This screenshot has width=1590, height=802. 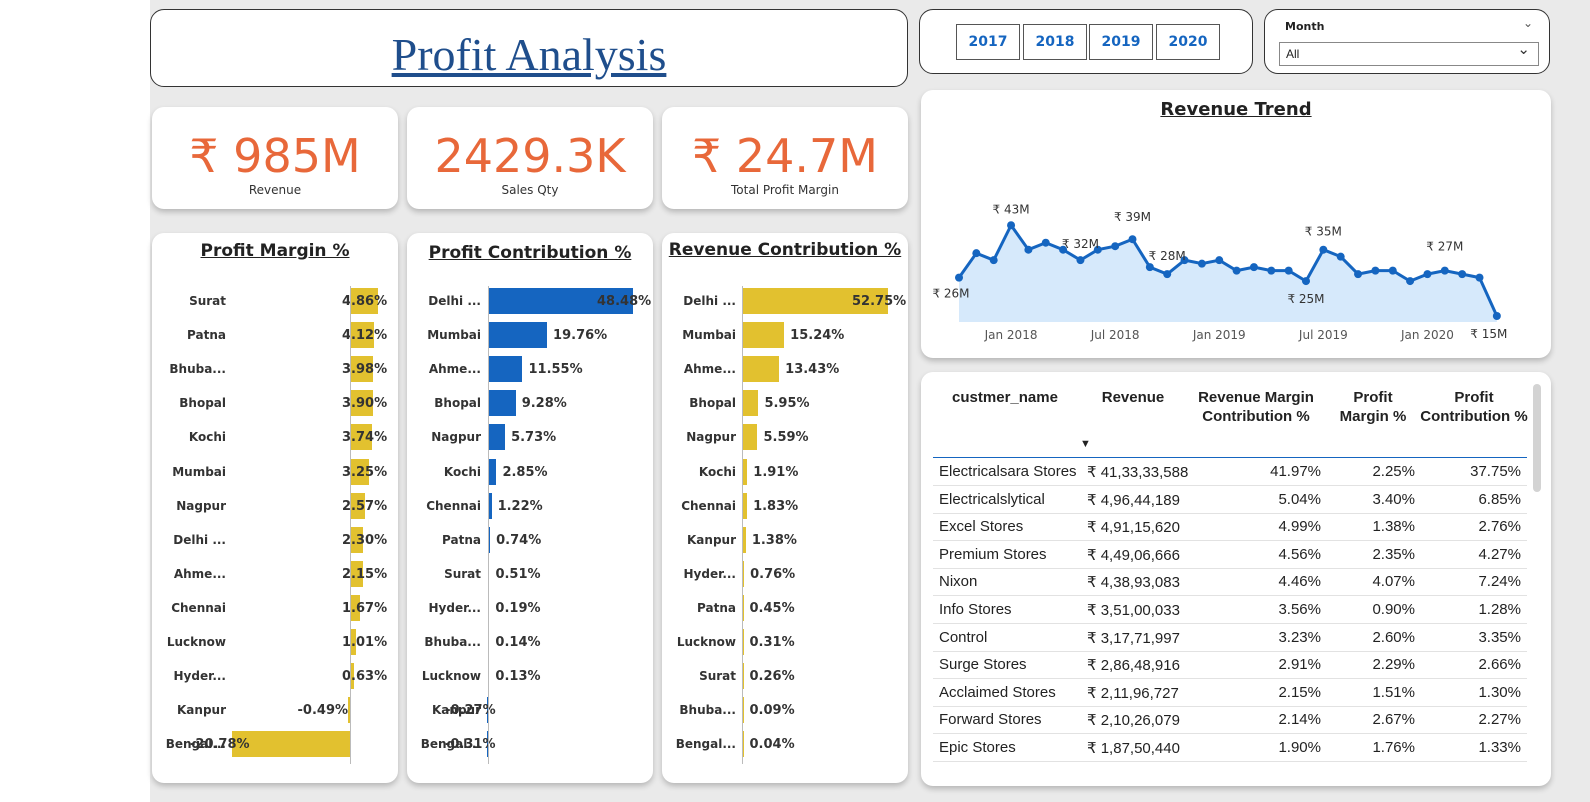 I want to click on chevron-down-icon: ⌄, so click(x=1528, y=23).